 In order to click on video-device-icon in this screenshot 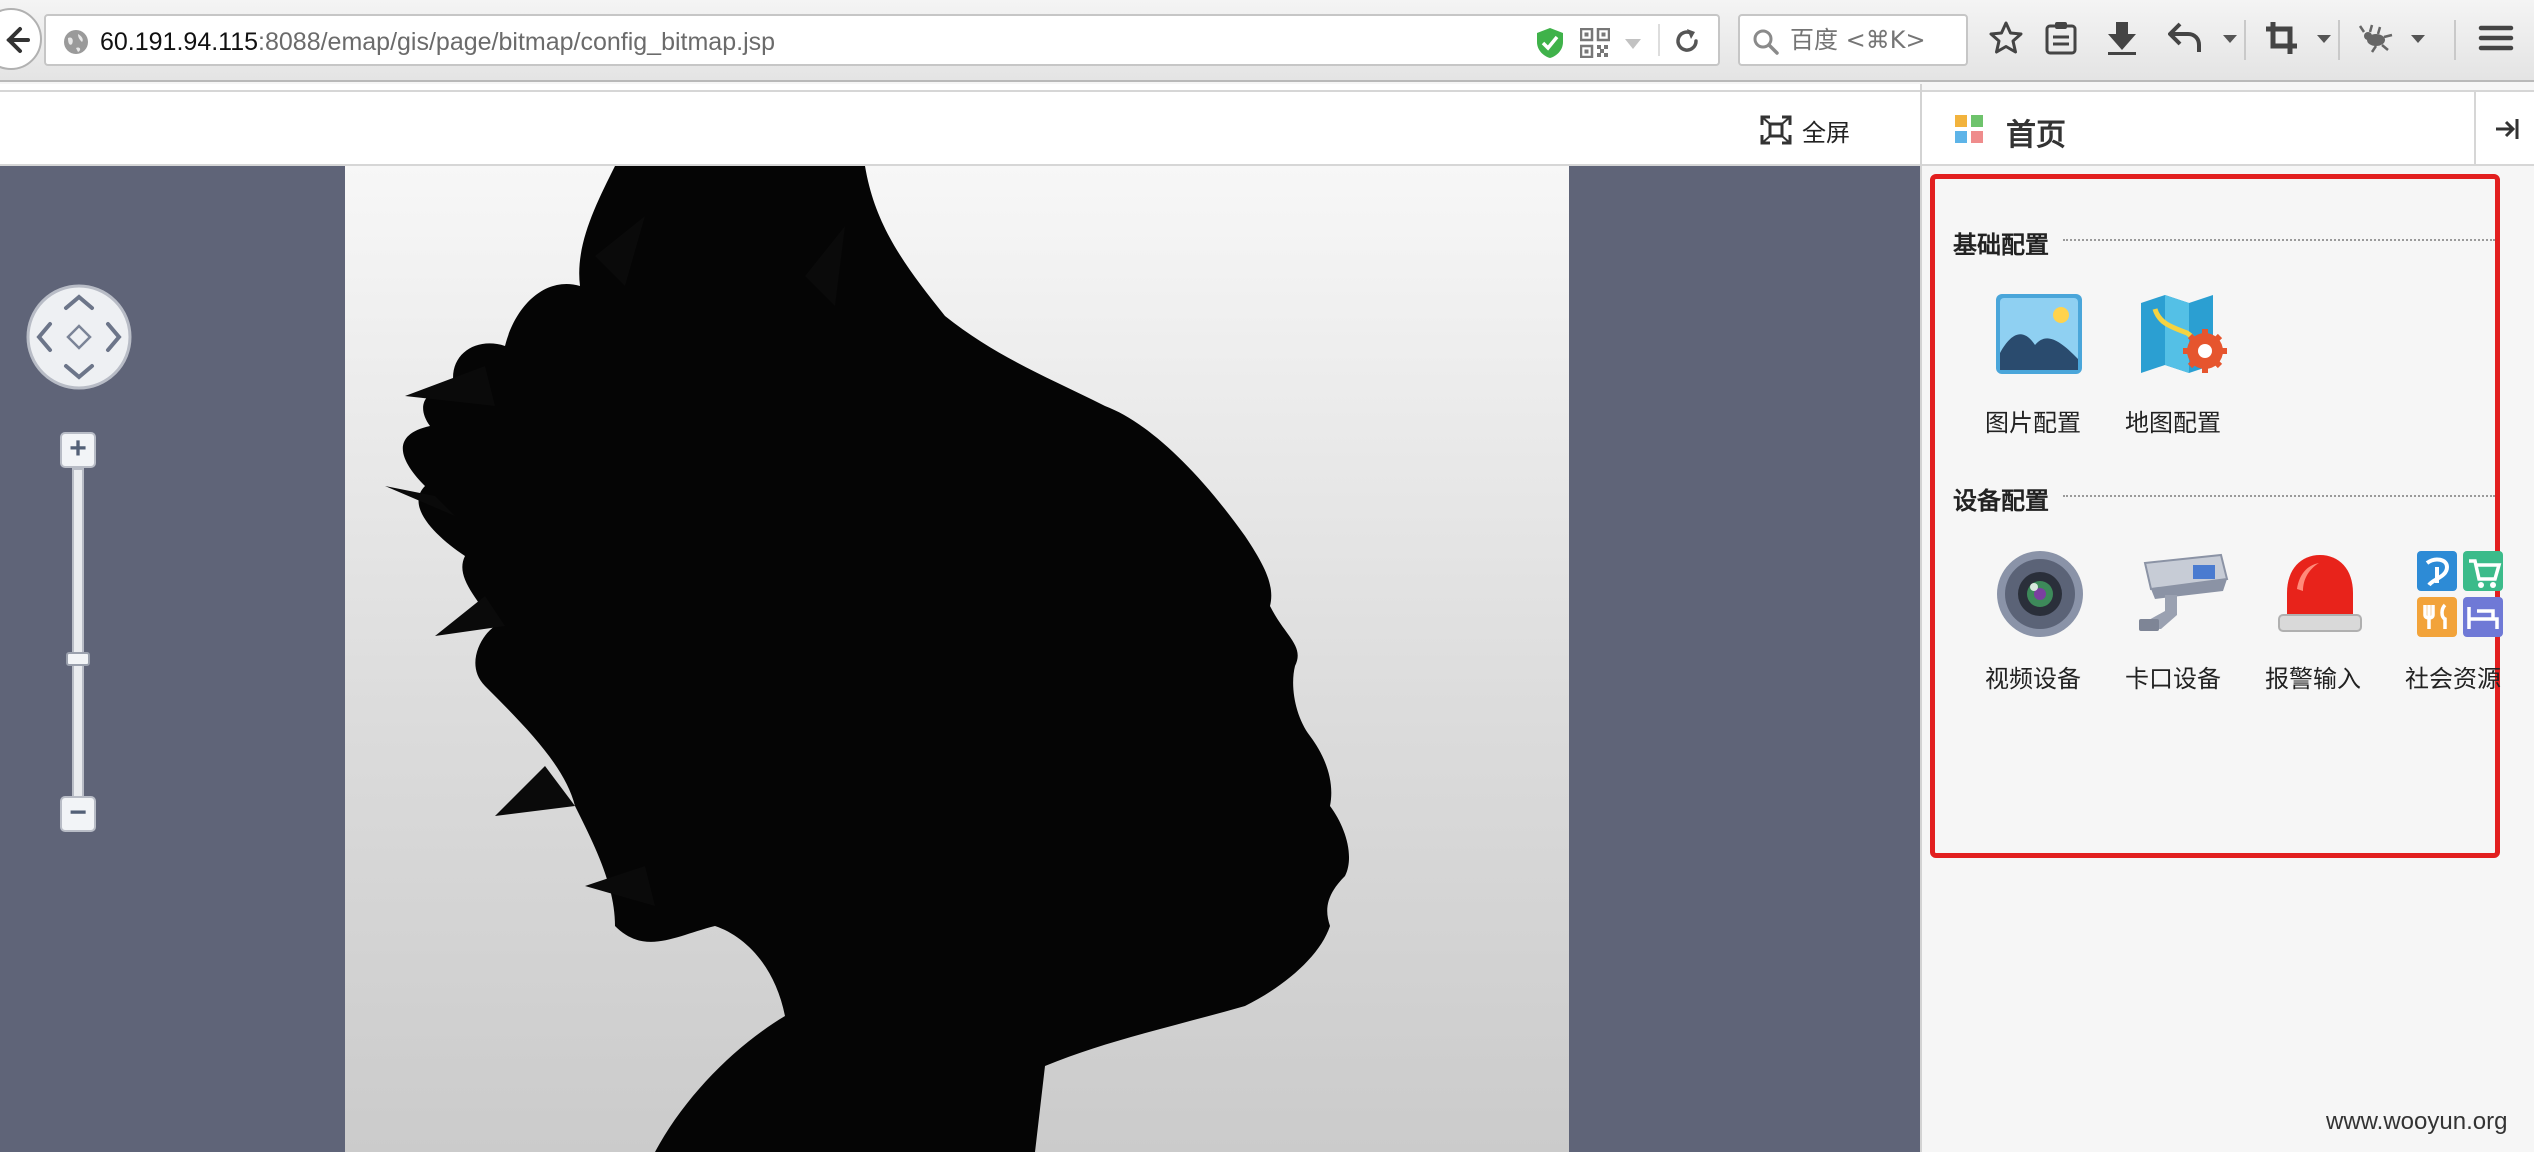, I will do `click(2040, 594)`.